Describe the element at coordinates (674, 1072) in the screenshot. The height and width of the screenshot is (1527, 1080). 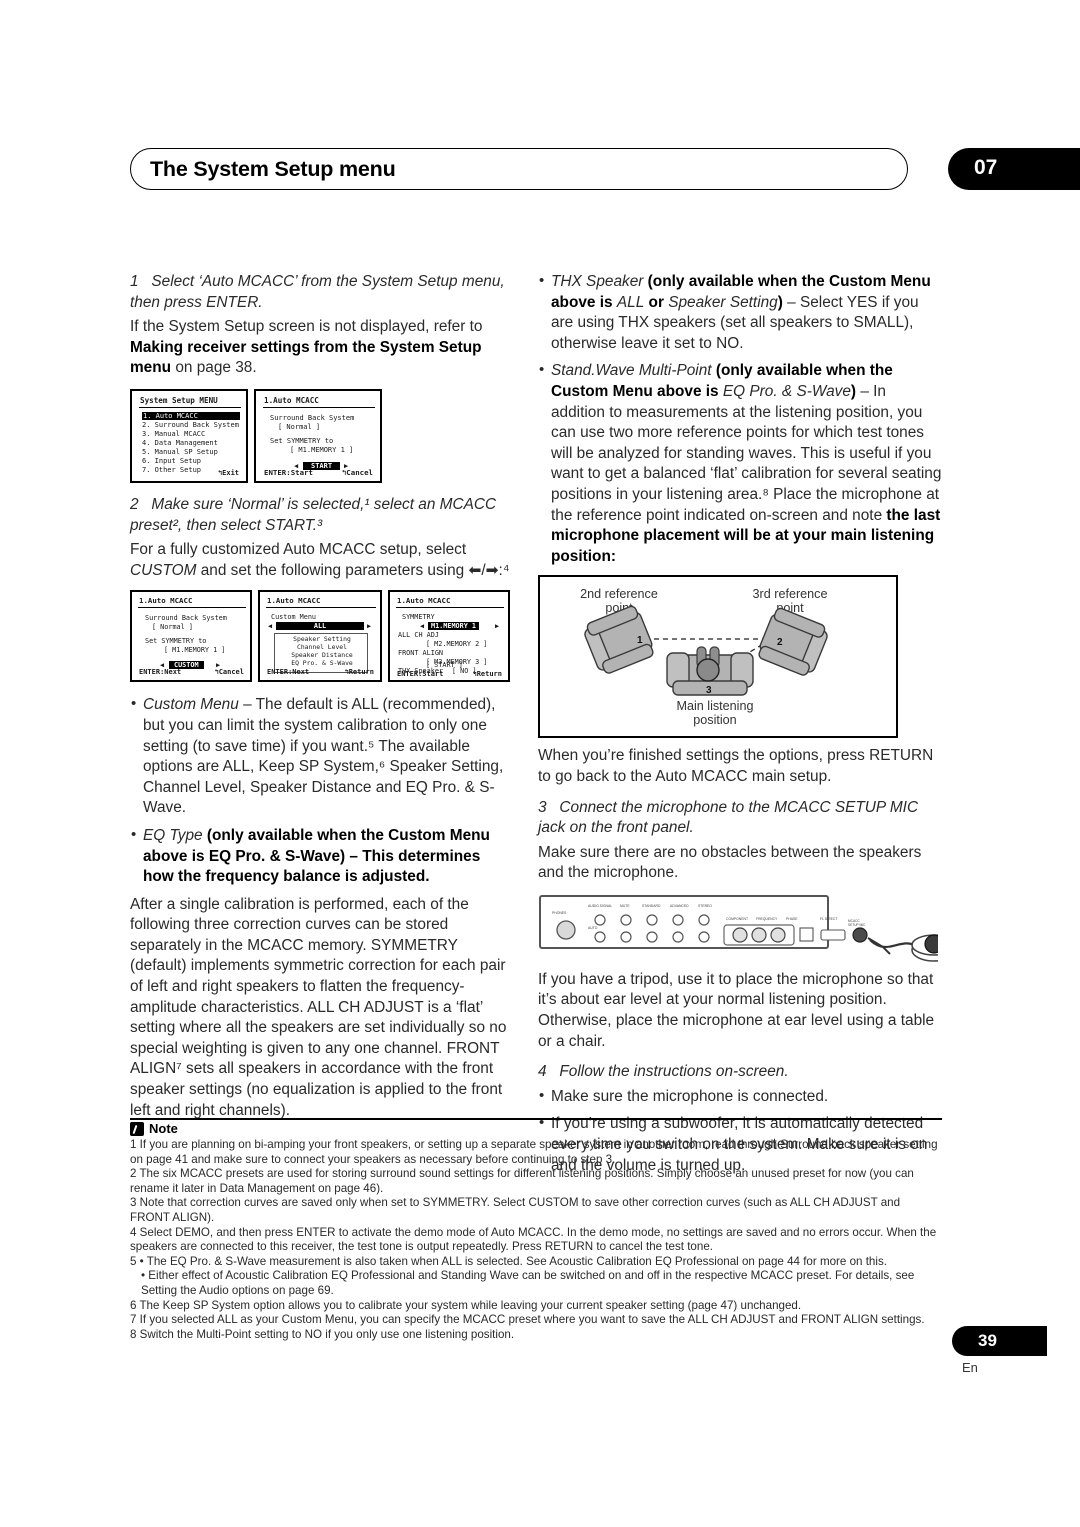
I see `step-4-text: Follow the instructions on-screen.` at that location.